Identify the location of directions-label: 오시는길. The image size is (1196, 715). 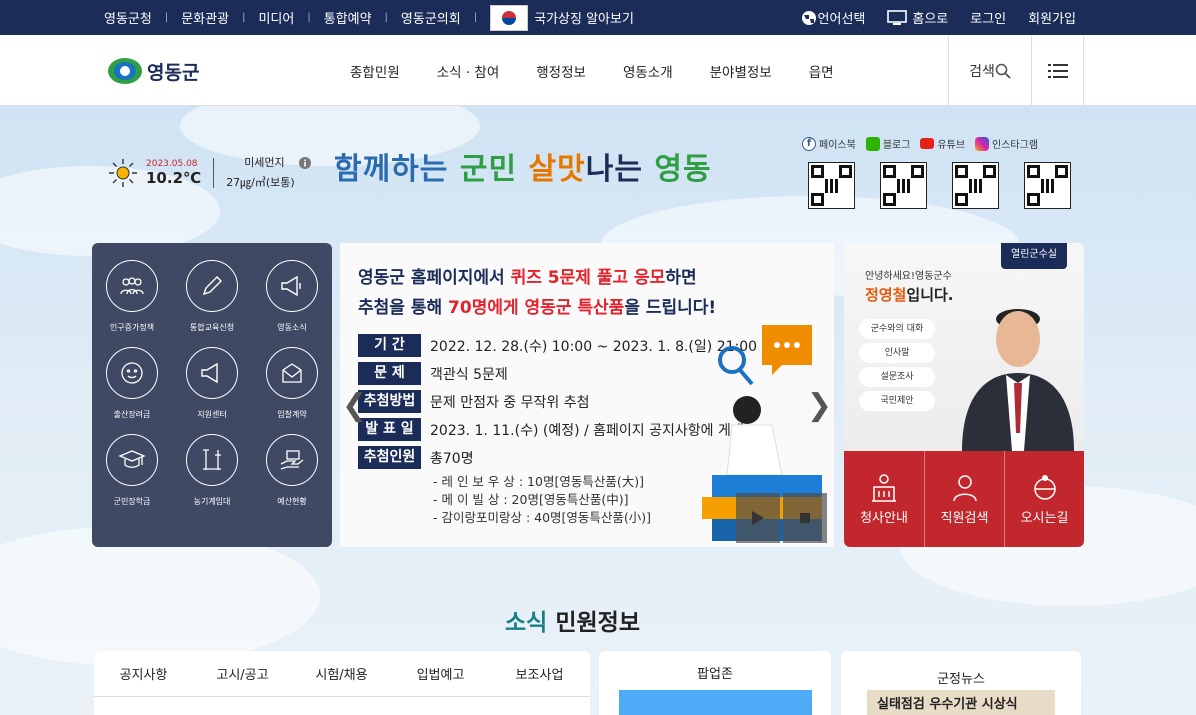
(1044, 518).